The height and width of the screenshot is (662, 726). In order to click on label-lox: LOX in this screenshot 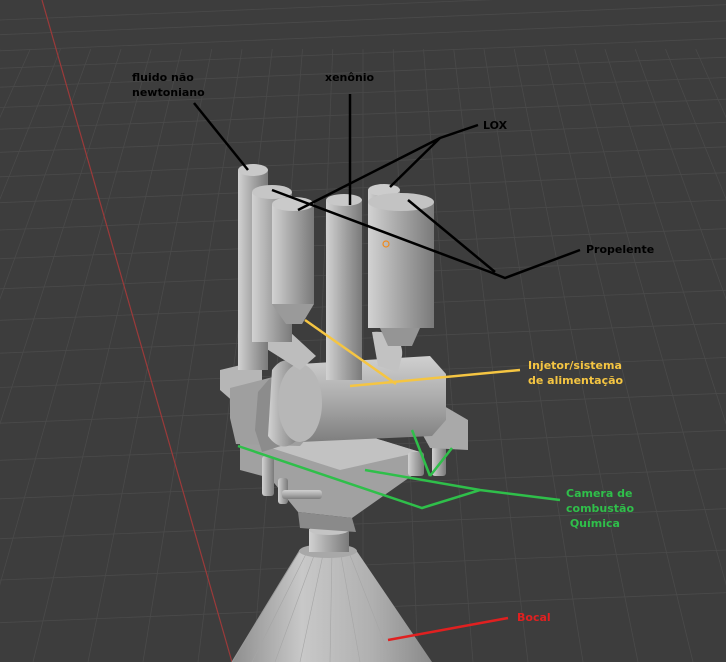, I will do `click(495, 125)`.